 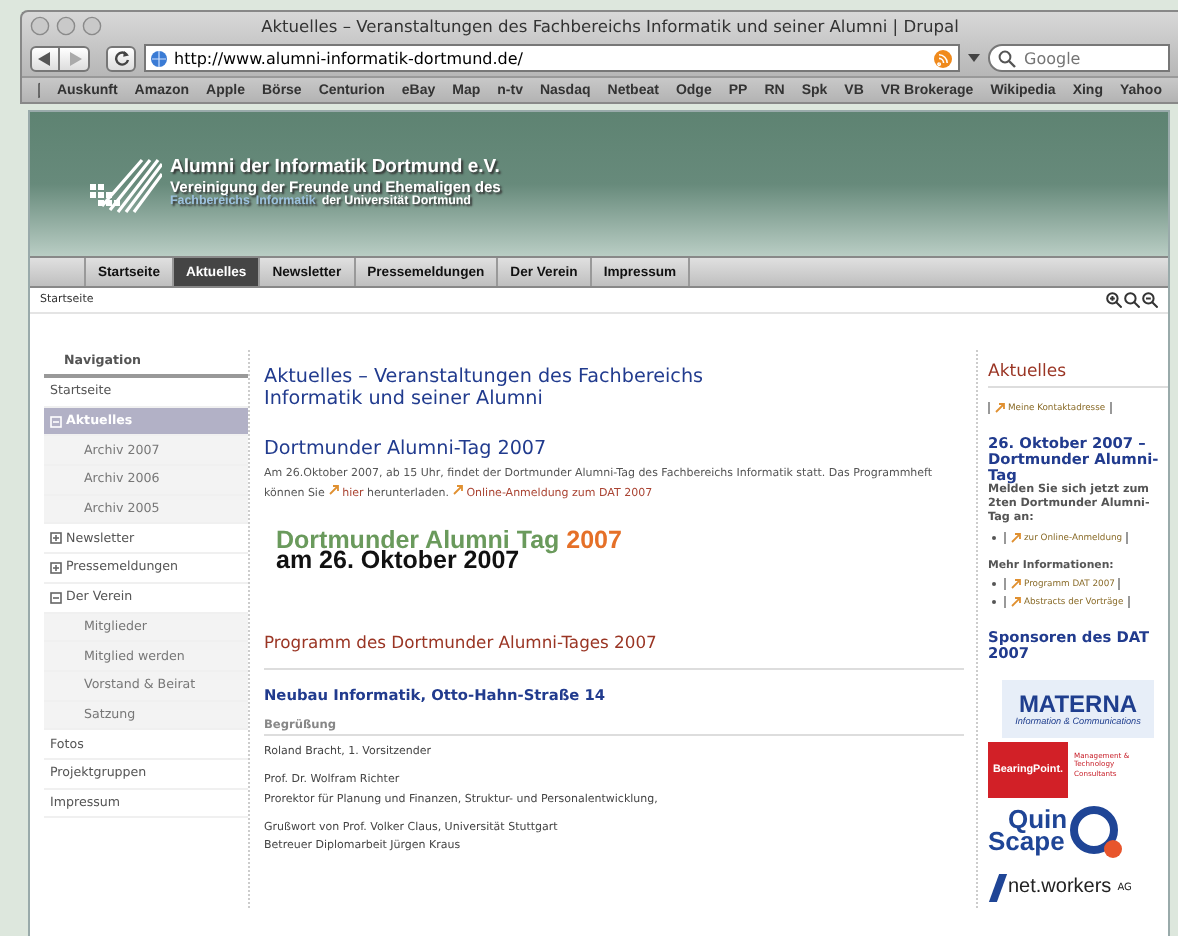 I want to click on forward-button, so click(x=75, y=58).